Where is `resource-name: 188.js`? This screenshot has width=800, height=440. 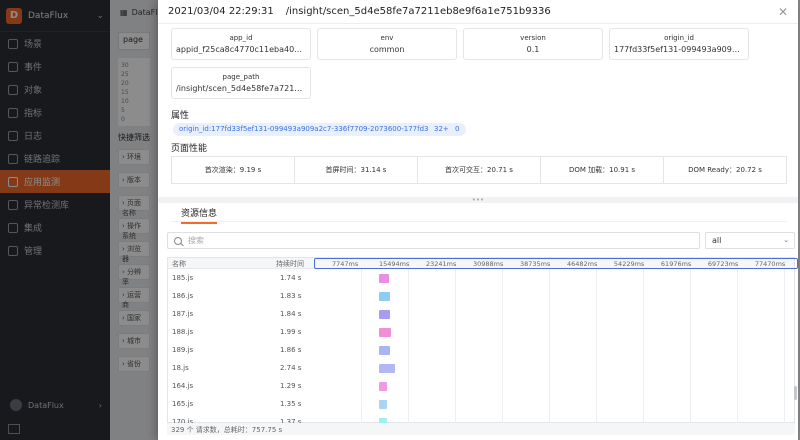
resource-name: 188.js is located at coordinates (183, 332).